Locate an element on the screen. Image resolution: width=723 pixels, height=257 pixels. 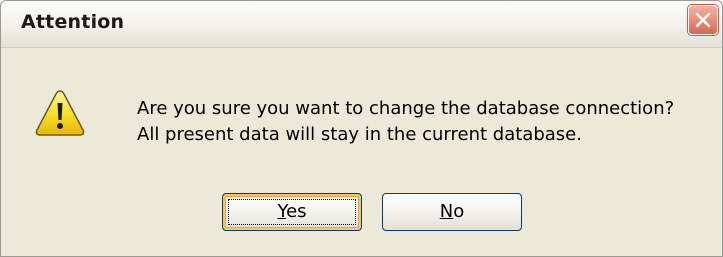
close-button is located at coordinates (703, 20).